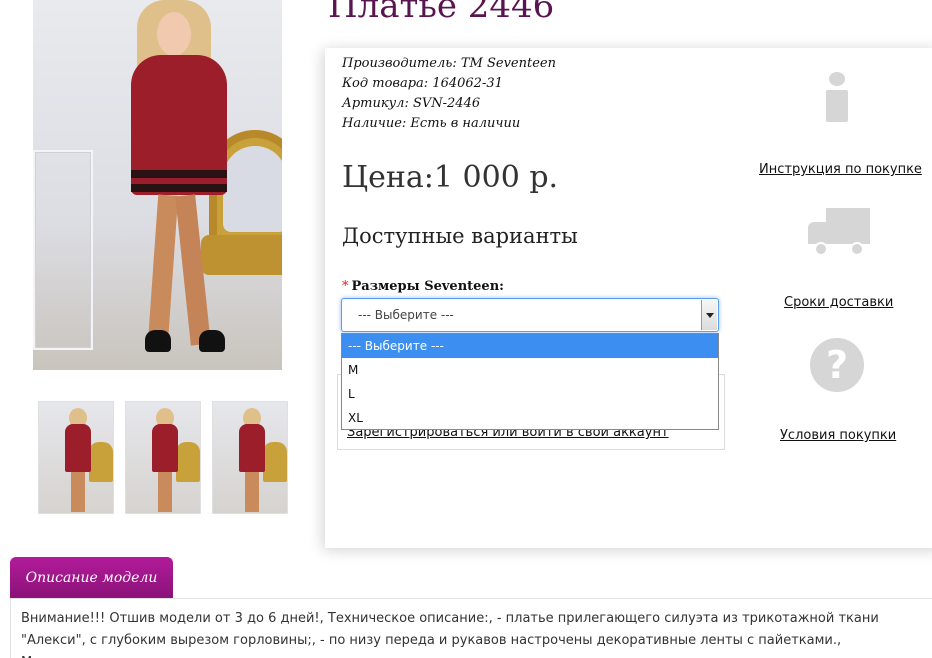 This screenshot has height=658, width=932. I want to click on info-icon-bar, so click(837, 106).